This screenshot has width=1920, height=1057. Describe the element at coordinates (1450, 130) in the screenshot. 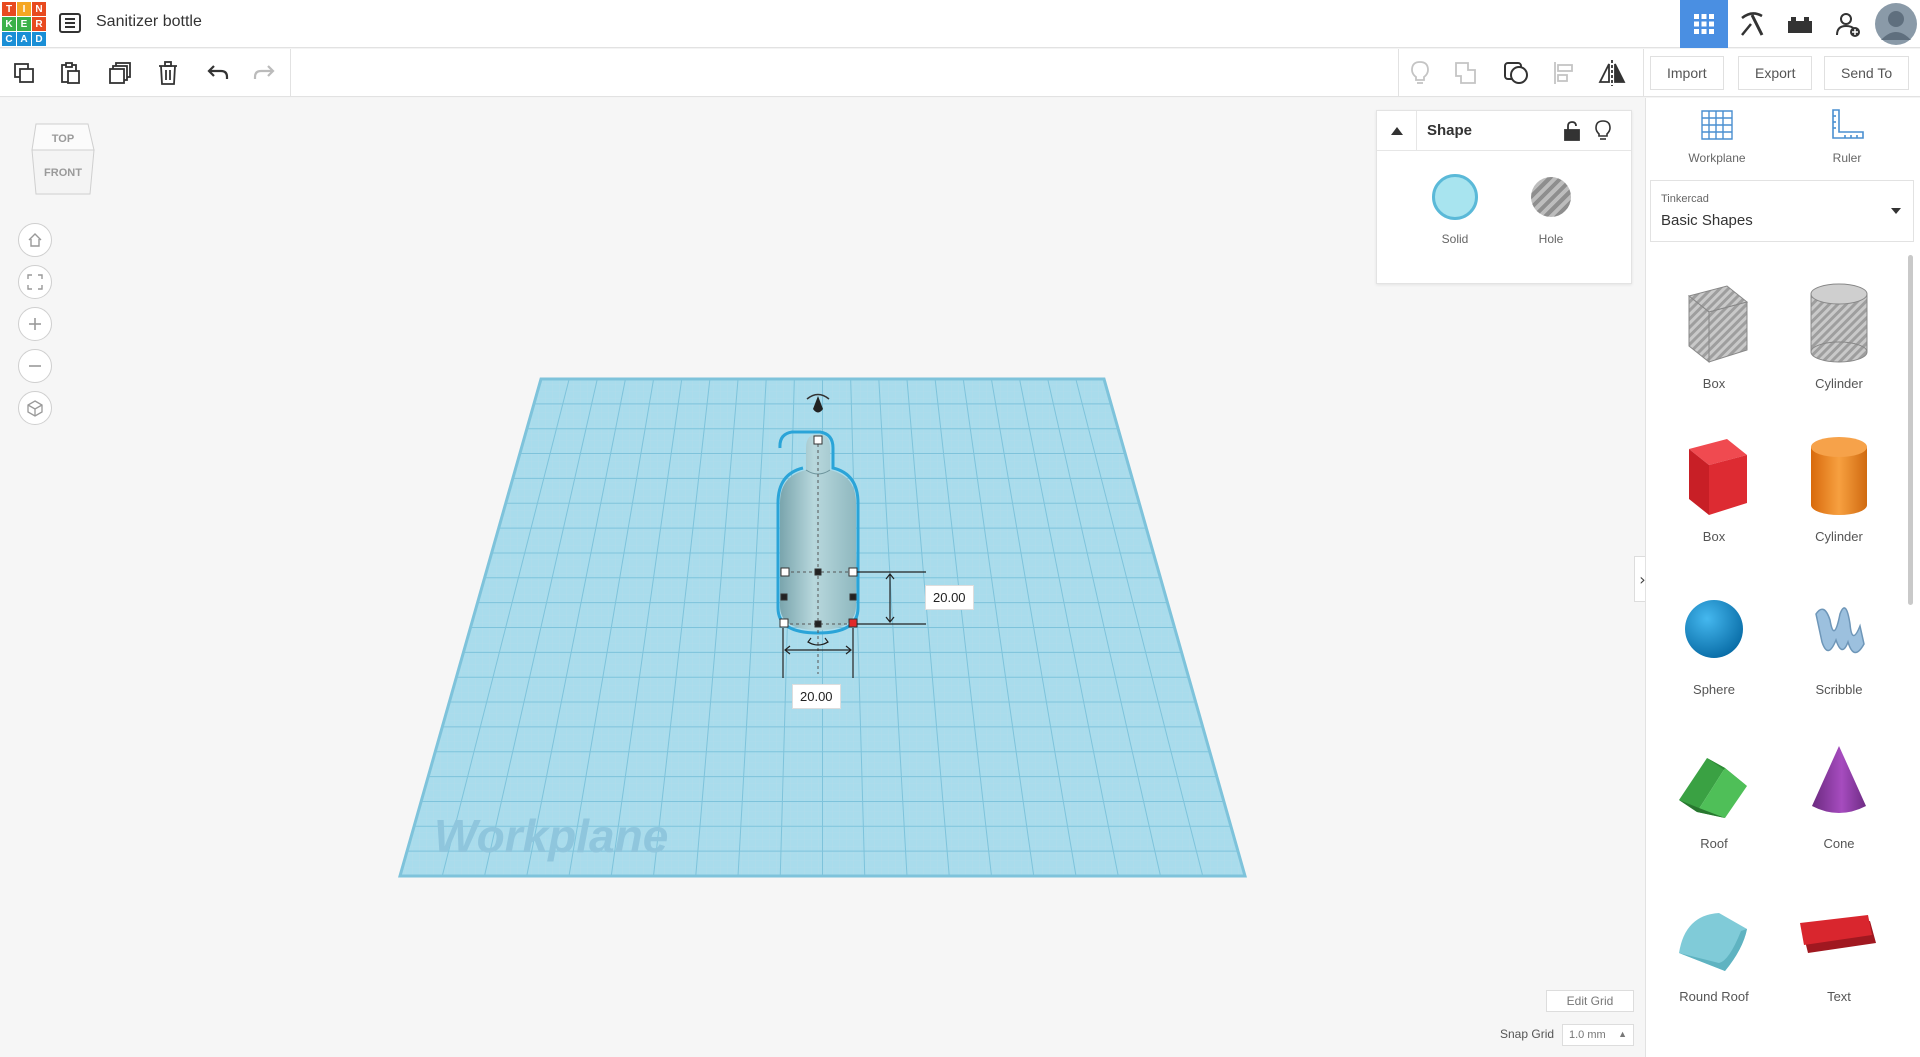

I see `inspector-title: Shape` at that location.